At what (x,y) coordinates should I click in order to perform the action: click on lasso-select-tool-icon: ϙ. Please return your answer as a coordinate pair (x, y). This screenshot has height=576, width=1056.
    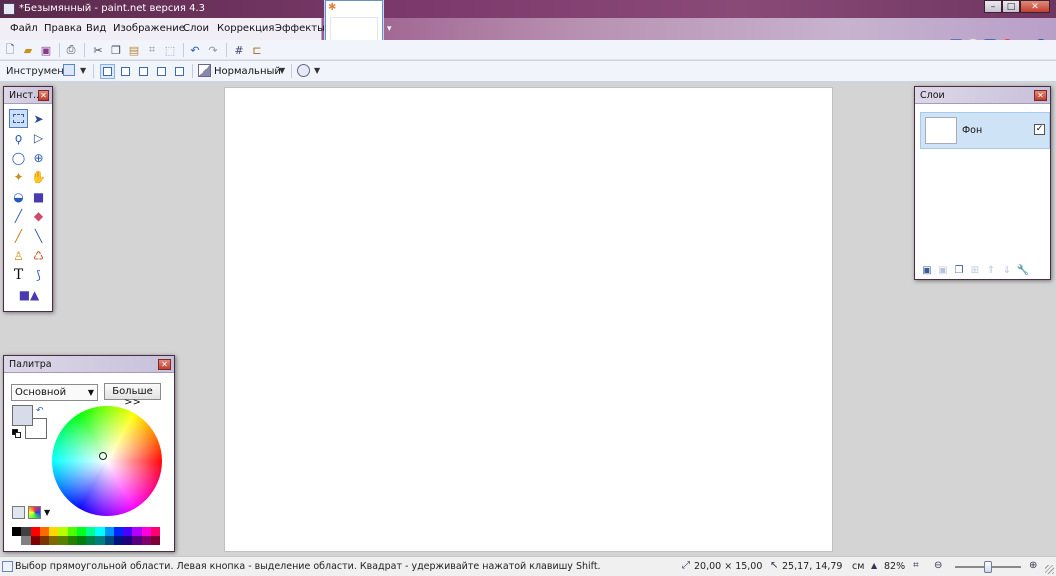
    Looking at the image, I should click on (18, 138).